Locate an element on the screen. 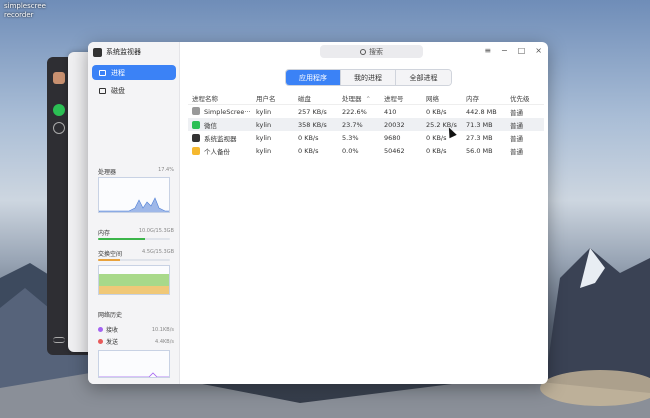  app-title: 系统监视器 is located at coordinates (117, 52).